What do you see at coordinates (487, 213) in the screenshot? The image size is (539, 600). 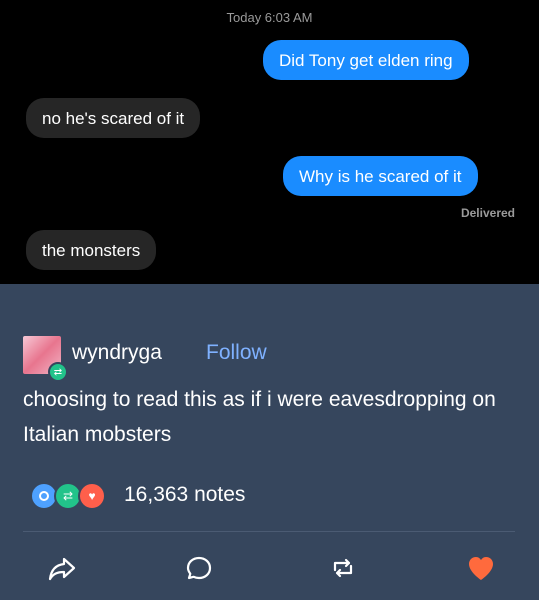 I see `delivery-status: Delivered` at bounding box center [487, 213].